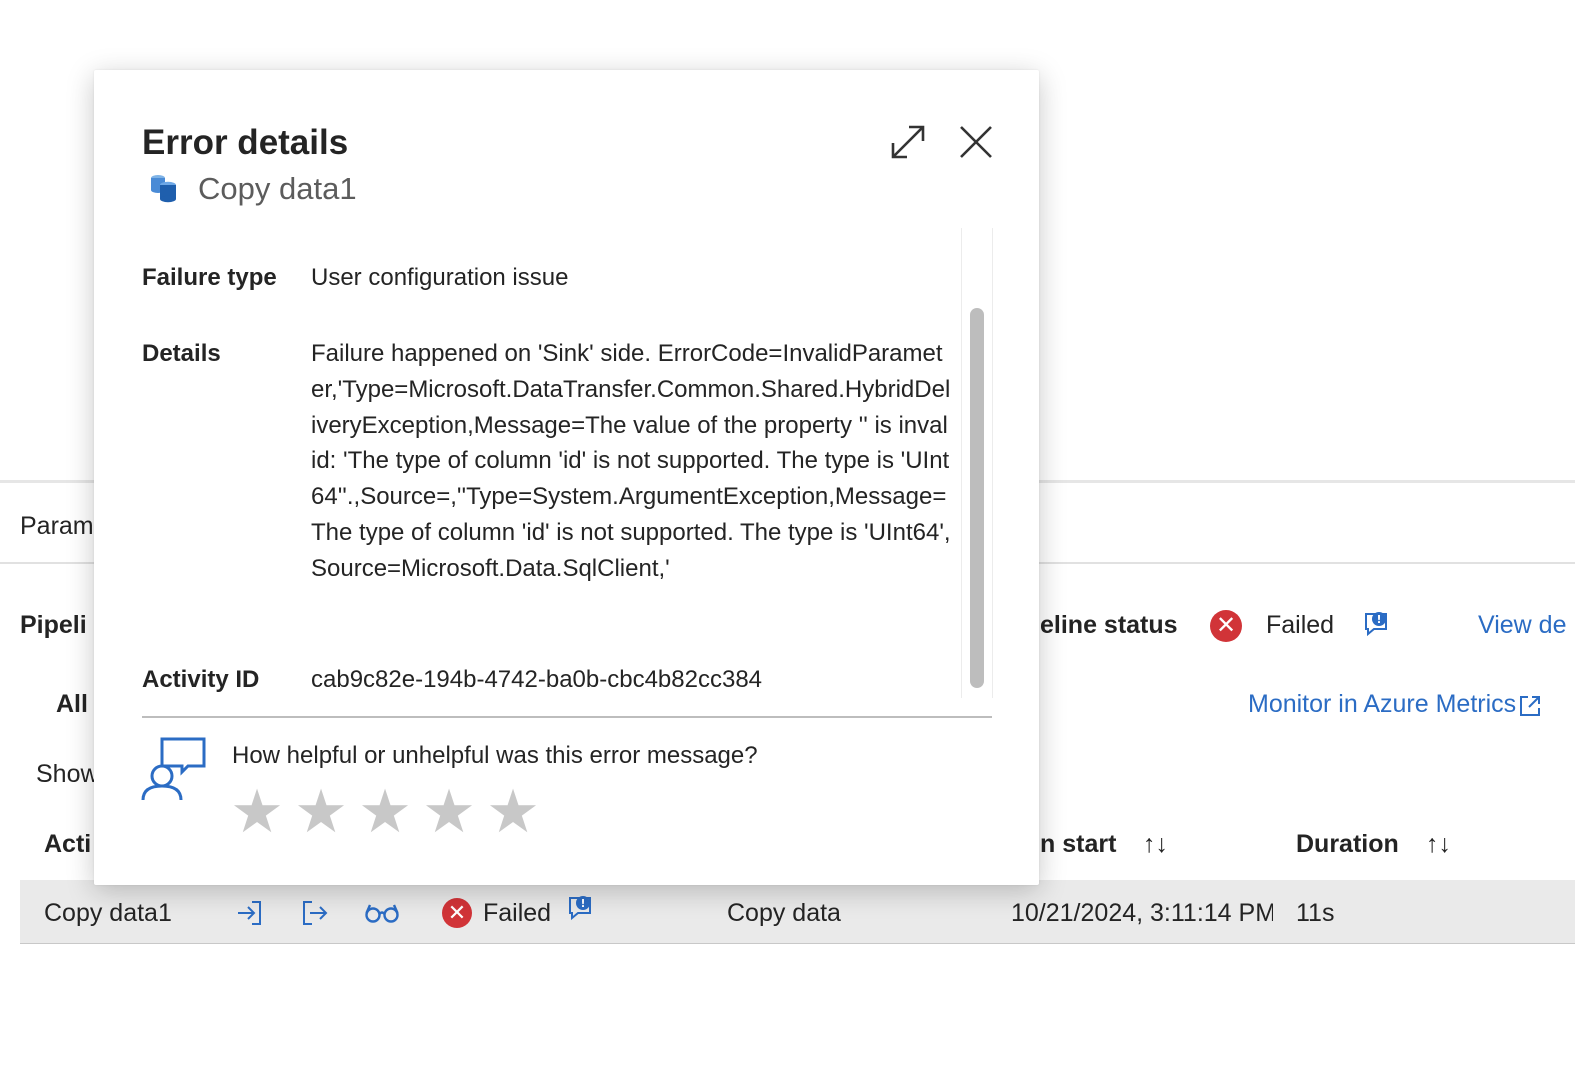  I want to click on details-glasses-icon, so click(382, 915).